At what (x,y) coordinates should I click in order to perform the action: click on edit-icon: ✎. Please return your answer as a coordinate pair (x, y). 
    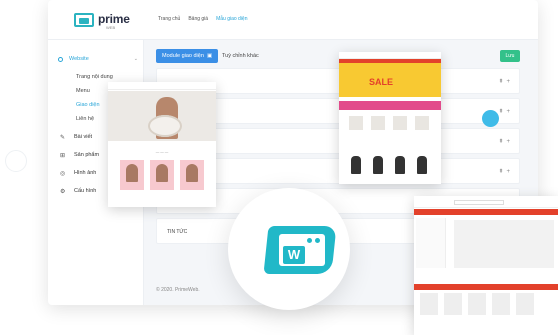
    Looking at the image, I should click on (63, 137).